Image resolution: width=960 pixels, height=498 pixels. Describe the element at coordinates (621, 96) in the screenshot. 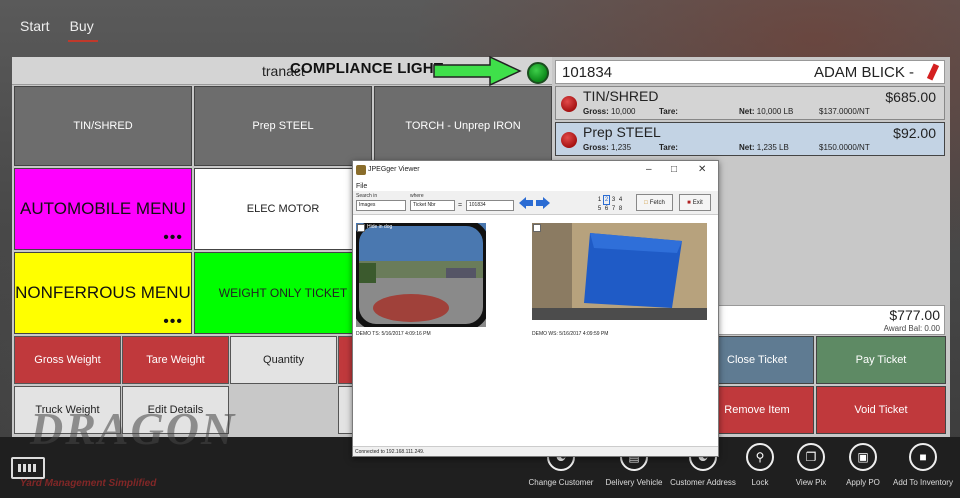

I see `item-name: TIN/SHRED` at that location.